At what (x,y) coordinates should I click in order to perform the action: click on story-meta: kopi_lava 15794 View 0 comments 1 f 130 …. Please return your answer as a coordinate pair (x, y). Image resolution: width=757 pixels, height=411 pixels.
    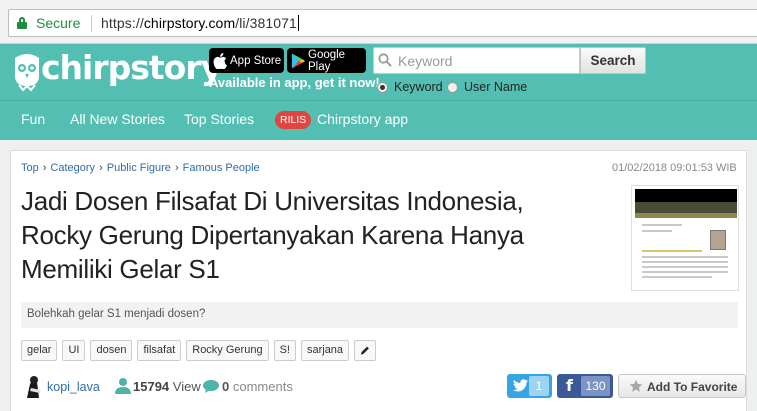
    Looking at the image, I should click on (383, 386).